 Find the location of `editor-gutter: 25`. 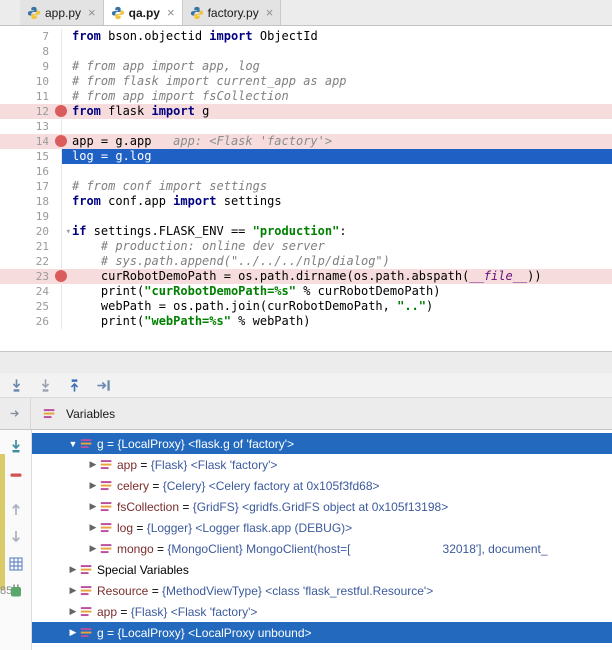

editor-gutter: 25 is located at coordinates (31, 306).